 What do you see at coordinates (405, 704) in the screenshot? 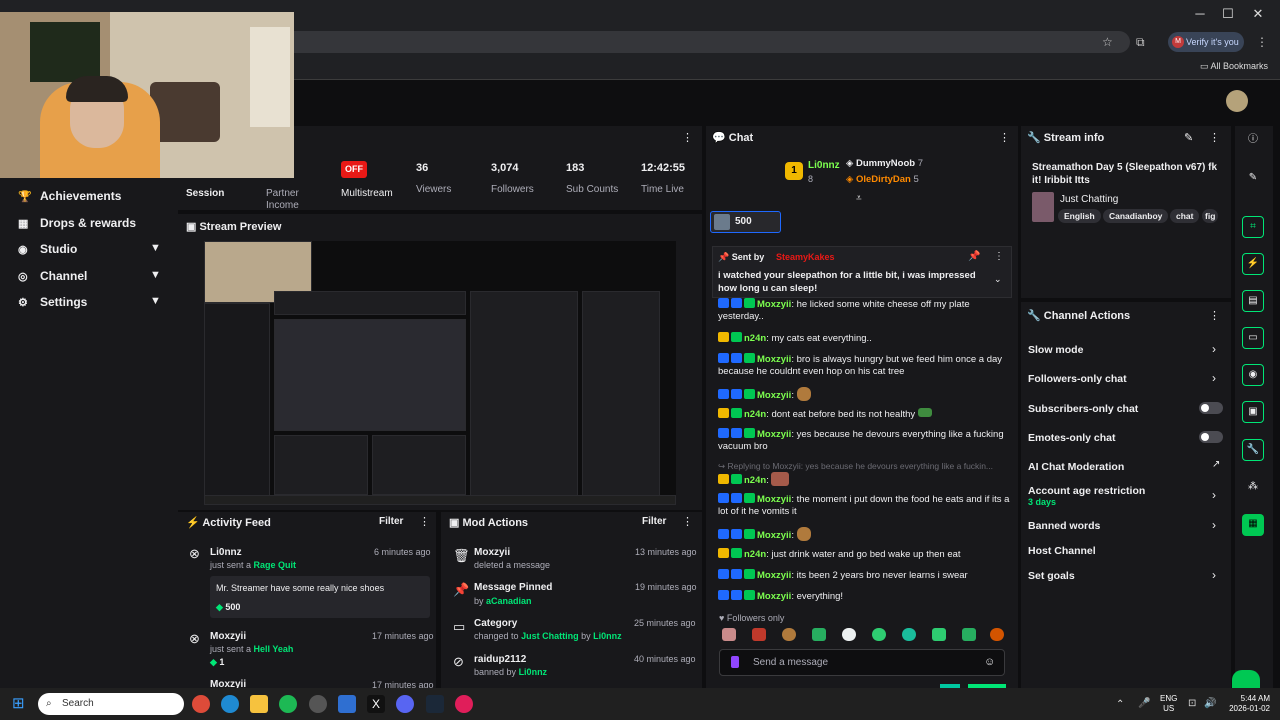
I see `discord-icon` at bounding box center [405, 704].